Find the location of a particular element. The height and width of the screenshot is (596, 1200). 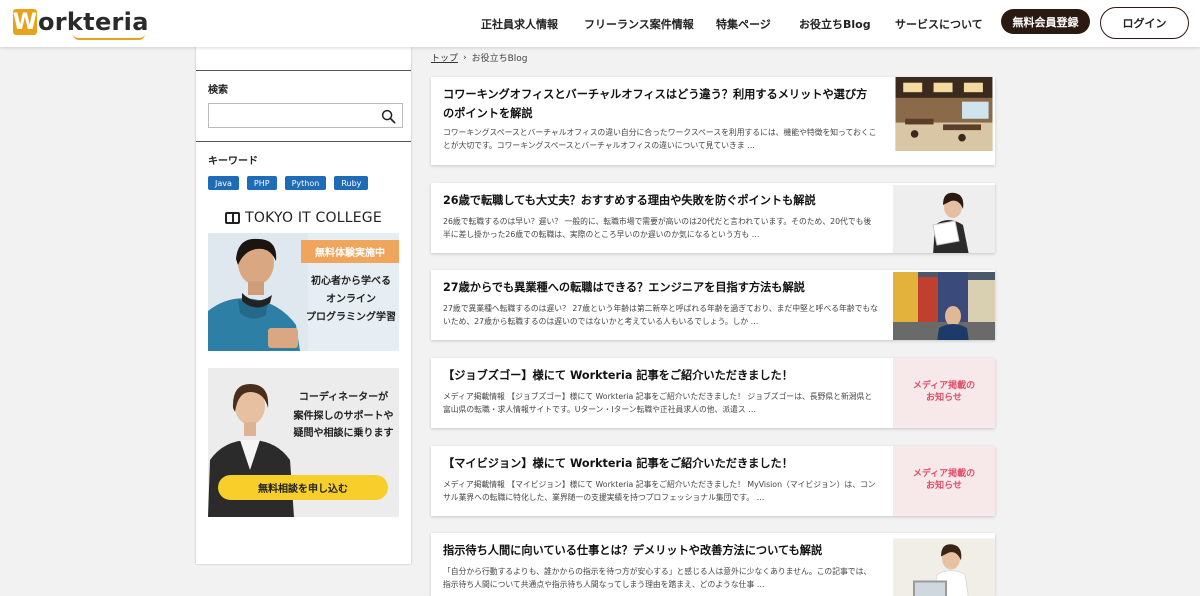

city-crowd-thumbnail-image is located at coordinates (944, 306).